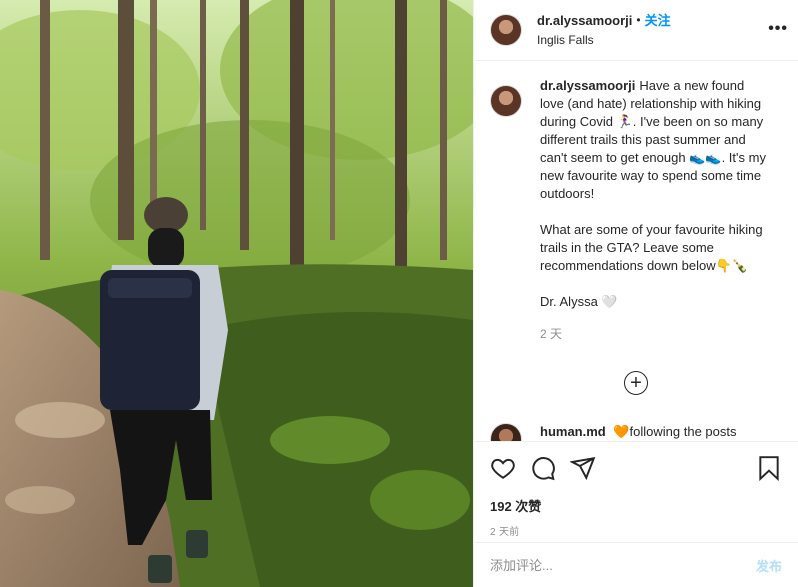 This screenshot has width=798, height=587. What do you see at coordinates (506, 432) in the screenshot?
I see `commenter-avatar` at bounding box center [506, 432].